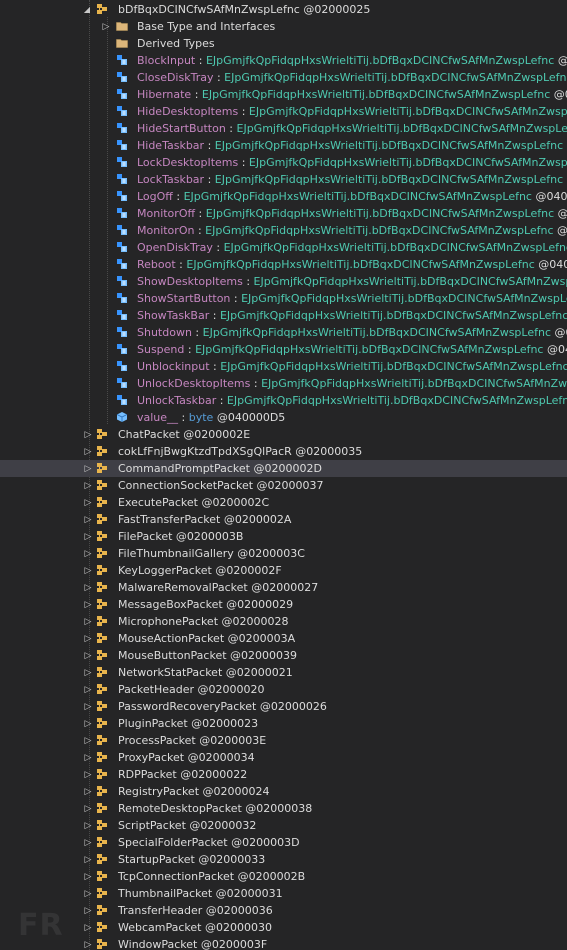 This screenshot has height=950, width=567. Describe the element at coordinates (283, 893) in the screenshot. I see `tree-node-class: ▷ ThumbnailPacket @02000031` at that location.